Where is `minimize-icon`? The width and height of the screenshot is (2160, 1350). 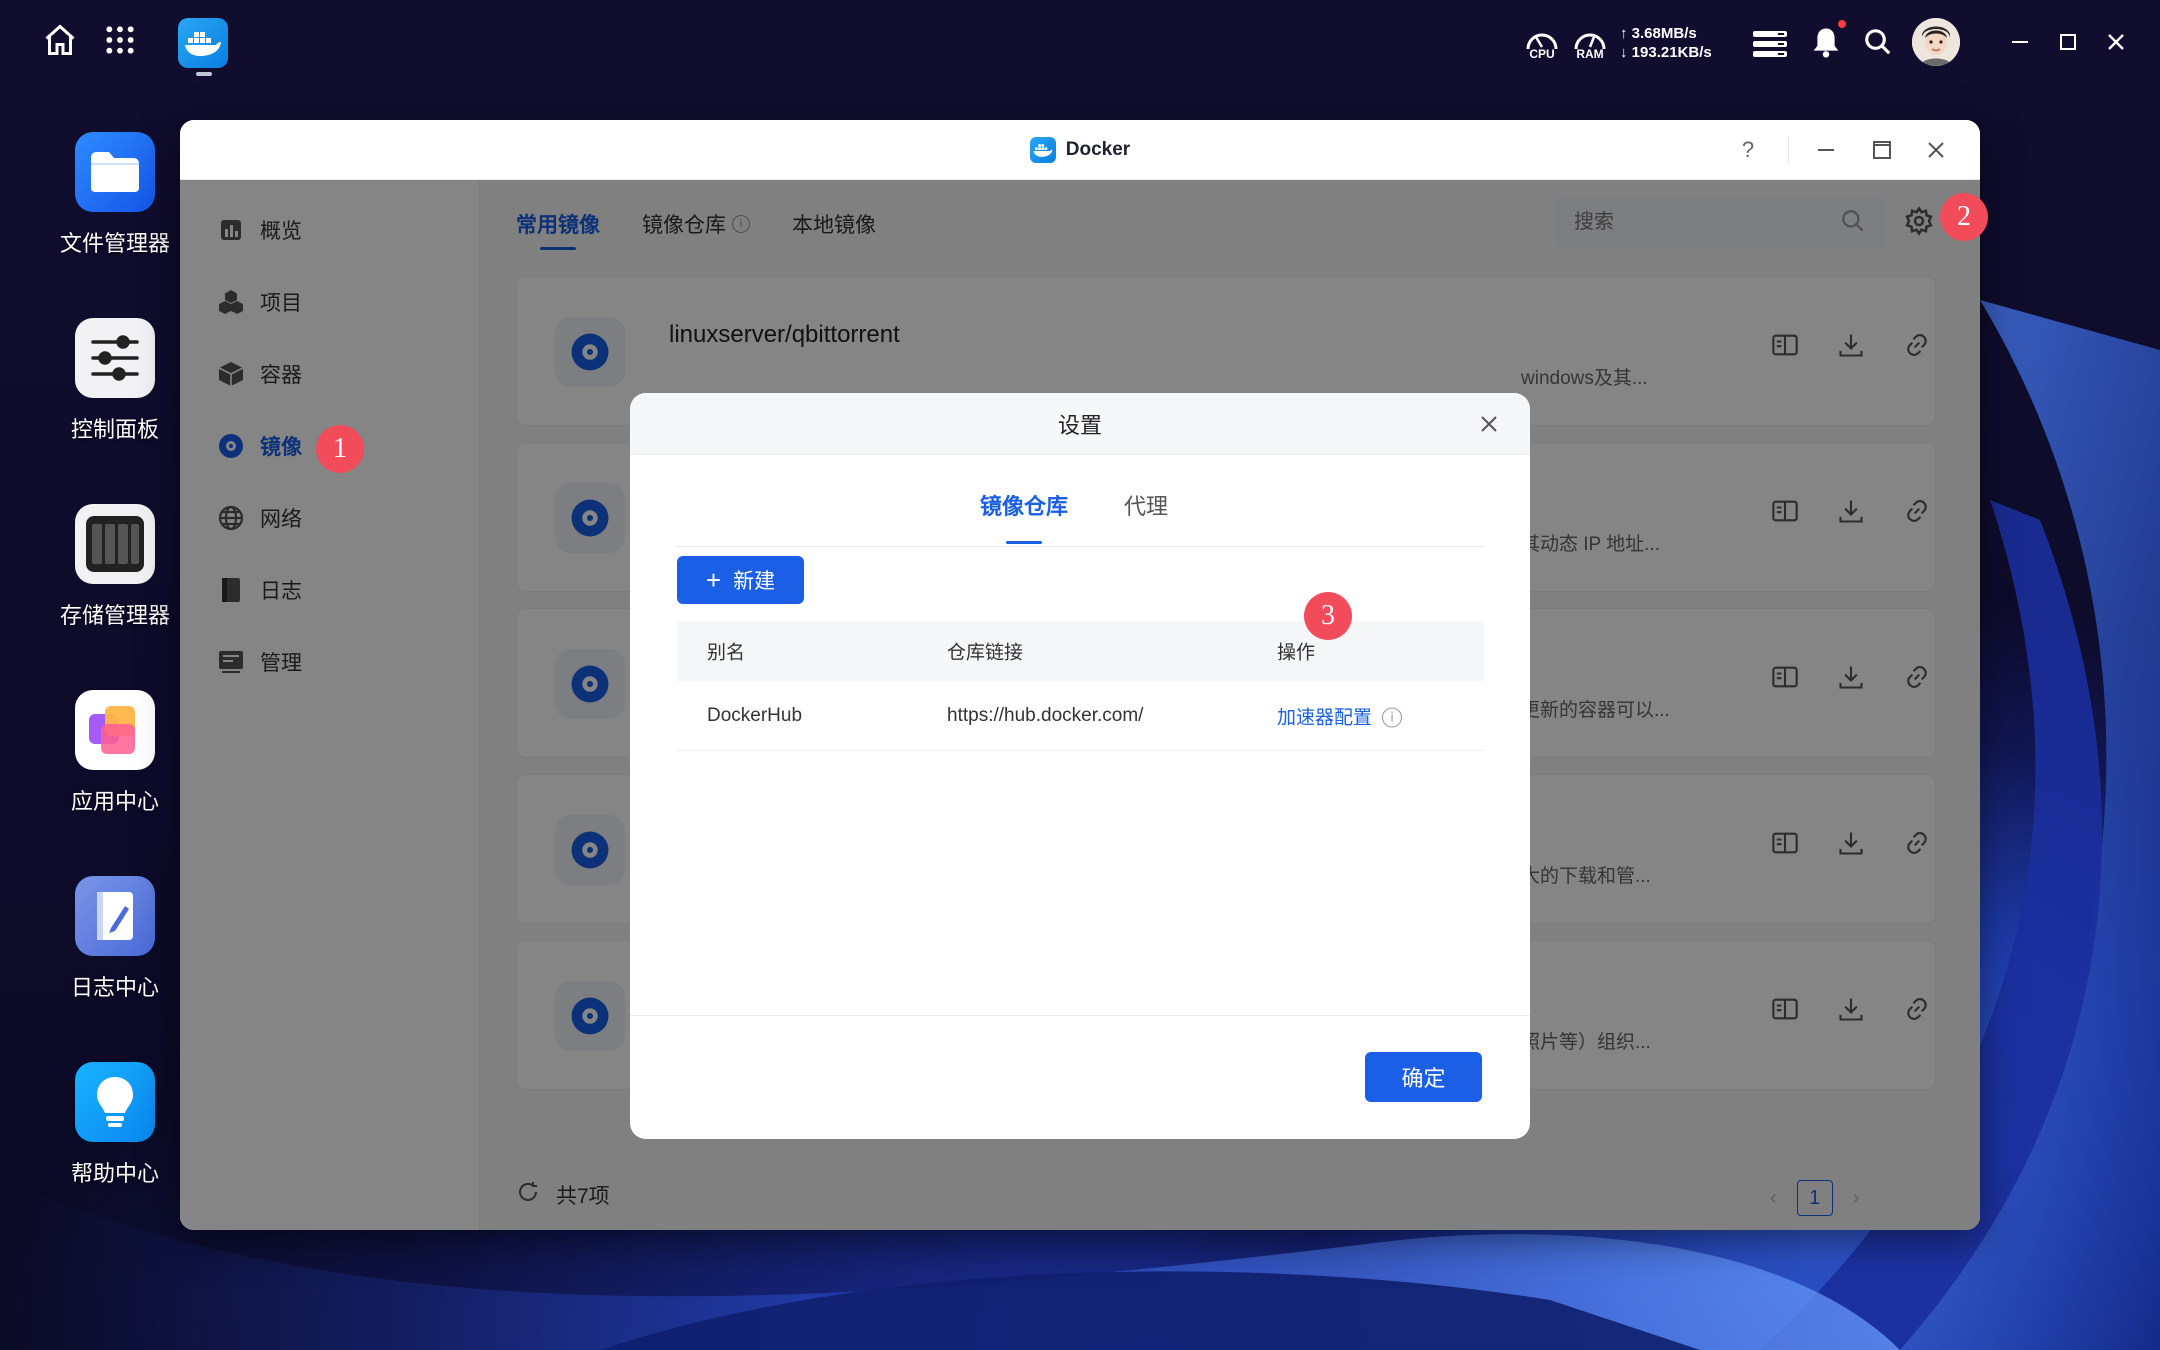 minimize-icon is located at coordinates (1826, 150).